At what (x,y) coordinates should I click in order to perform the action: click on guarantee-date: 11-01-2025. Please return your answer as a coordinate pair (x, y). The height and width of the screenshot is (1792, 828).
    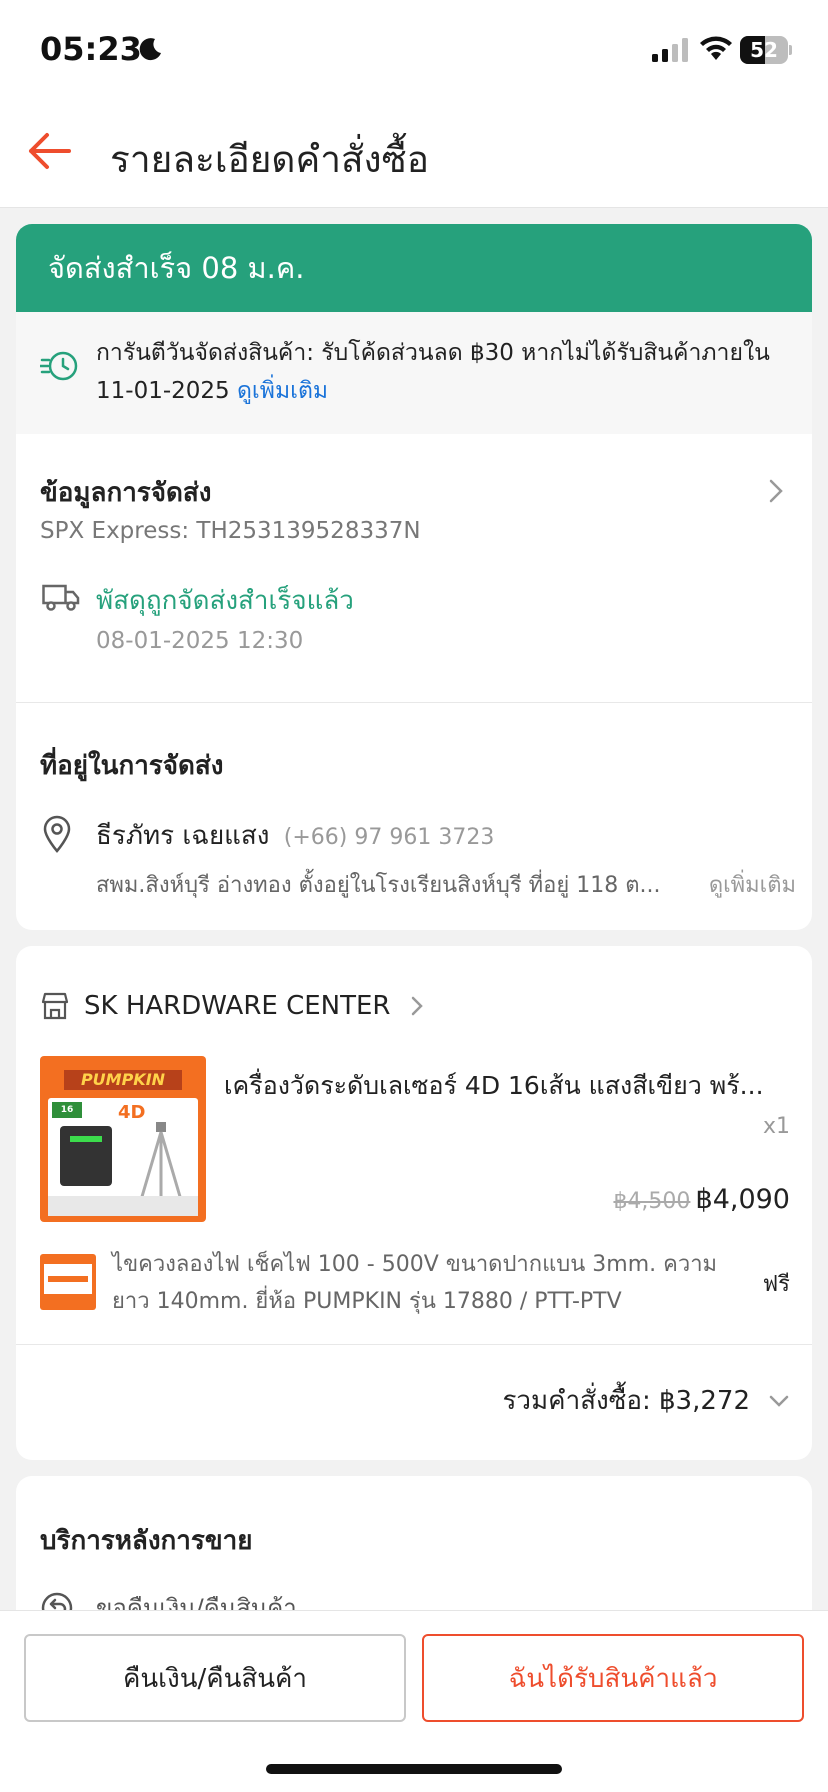
    Looking at the image, I should click on (163, 391).